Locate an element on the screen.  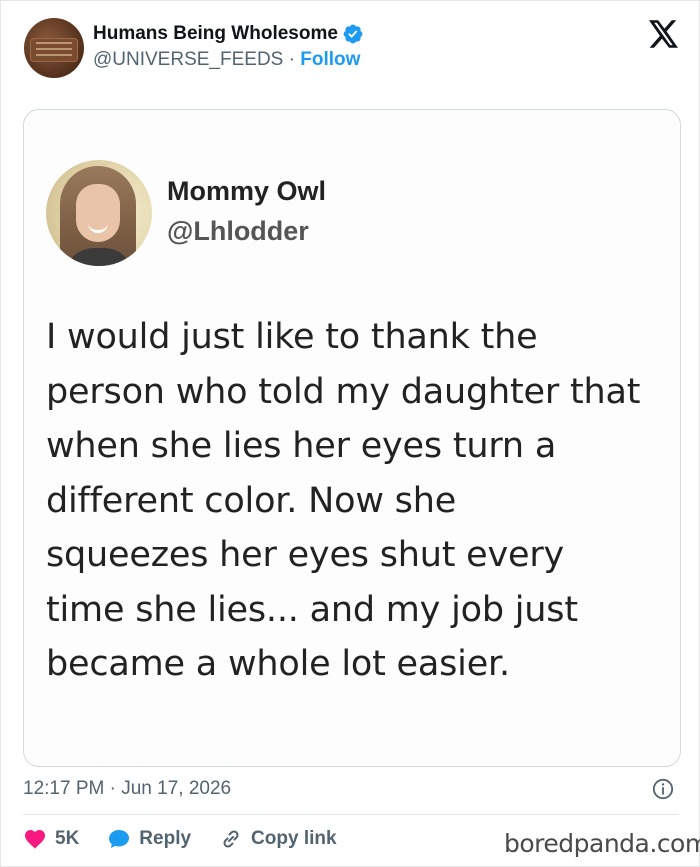
copy-link-button: Copy link is located at coordinates (278, 839).